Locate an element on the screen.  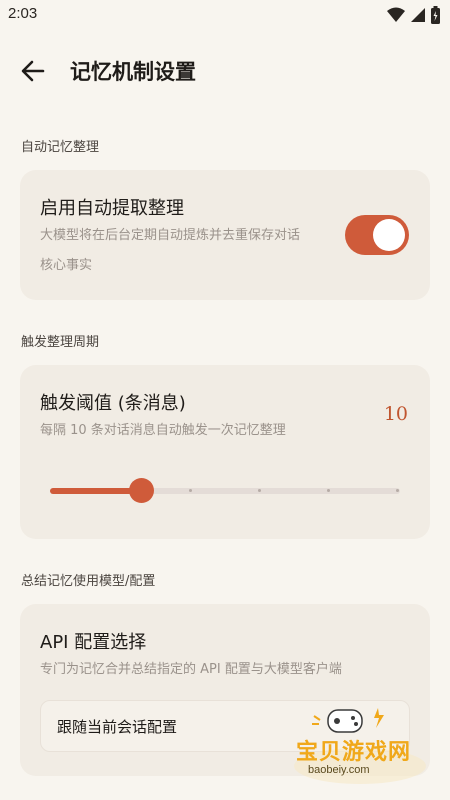
watermark-text: 宝贝游戏网 is located at coordinates (354, 752).